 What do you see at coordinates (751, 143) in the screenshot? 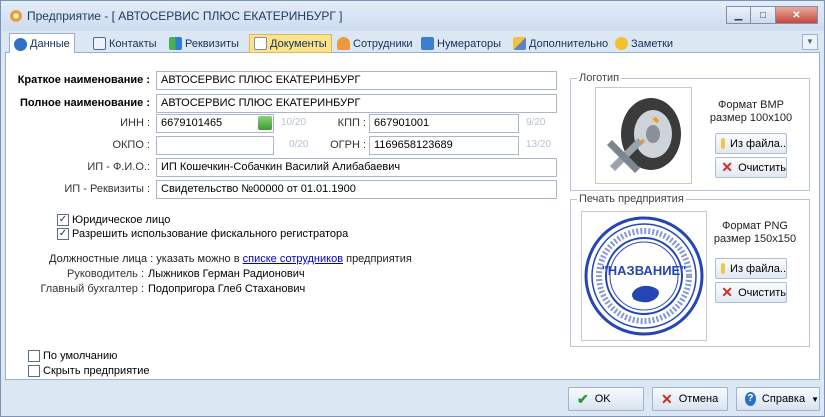
I see `logo-from-file-button: Из файла..` at bounding box center [751, 143].